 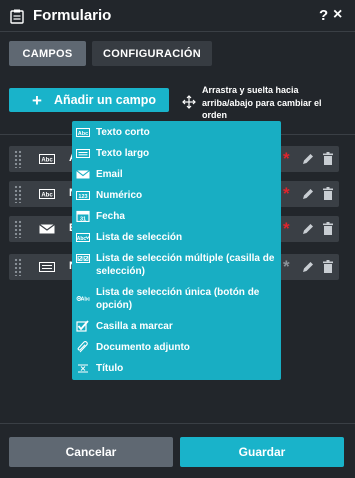 What do you see at coordinates (286, 266) in the screenshot?
I see `optional-icon: *` at bounding box center [286, 266].